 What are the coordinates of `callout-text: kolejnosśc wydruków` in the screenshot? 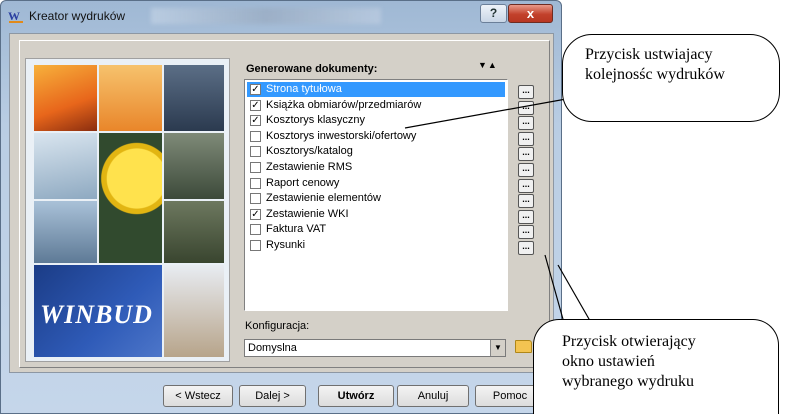 It's located at (655, 74).